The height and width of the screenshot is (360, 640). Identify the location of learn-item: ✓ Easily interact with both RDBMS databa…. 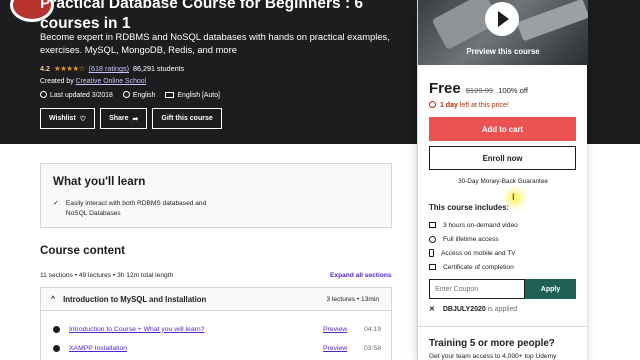
(134, 209).